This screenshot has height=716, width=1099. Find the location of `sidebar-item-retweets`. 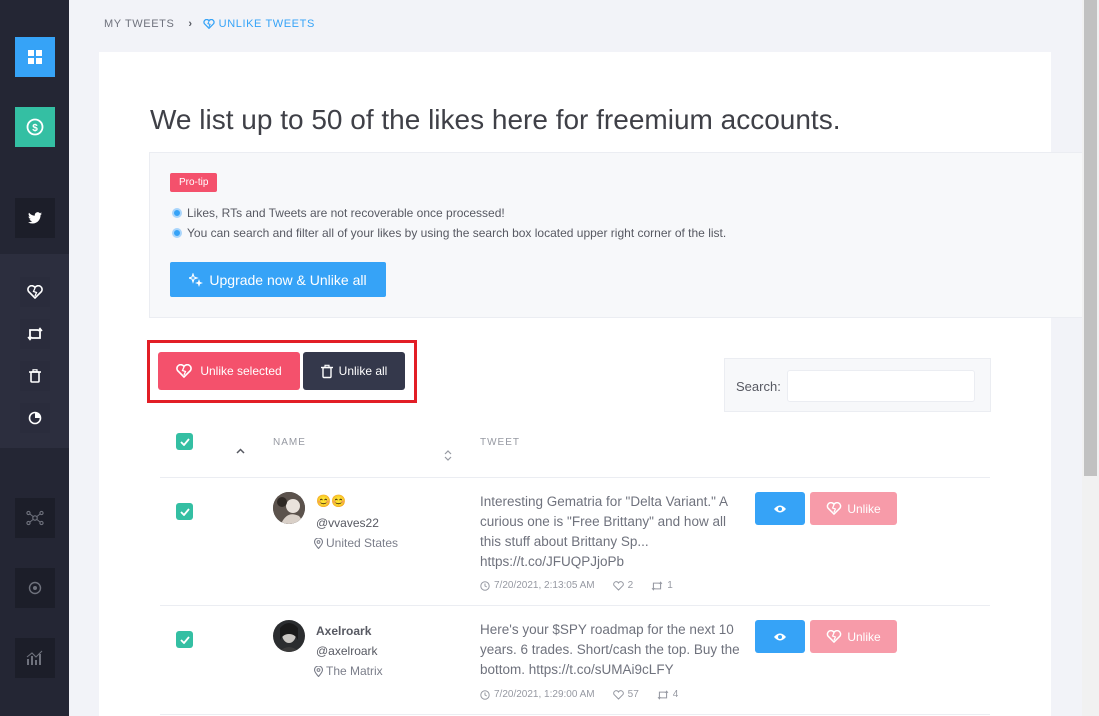

sidebar-item-retweets is located at coordinates (35, 334).